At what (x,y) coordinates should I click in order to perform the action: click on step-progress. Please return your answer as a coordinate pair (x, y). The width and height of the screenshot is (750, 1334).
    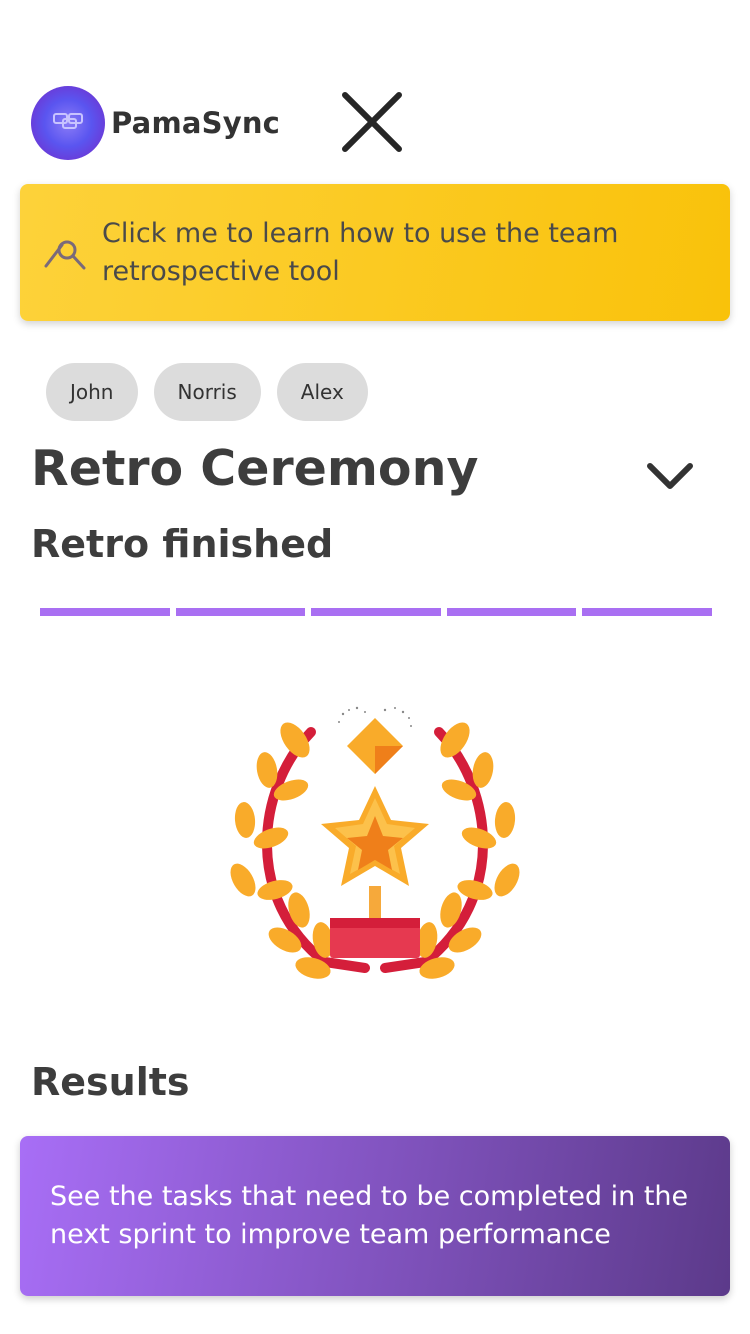
    Looking at the image, I should click on (376, 612).